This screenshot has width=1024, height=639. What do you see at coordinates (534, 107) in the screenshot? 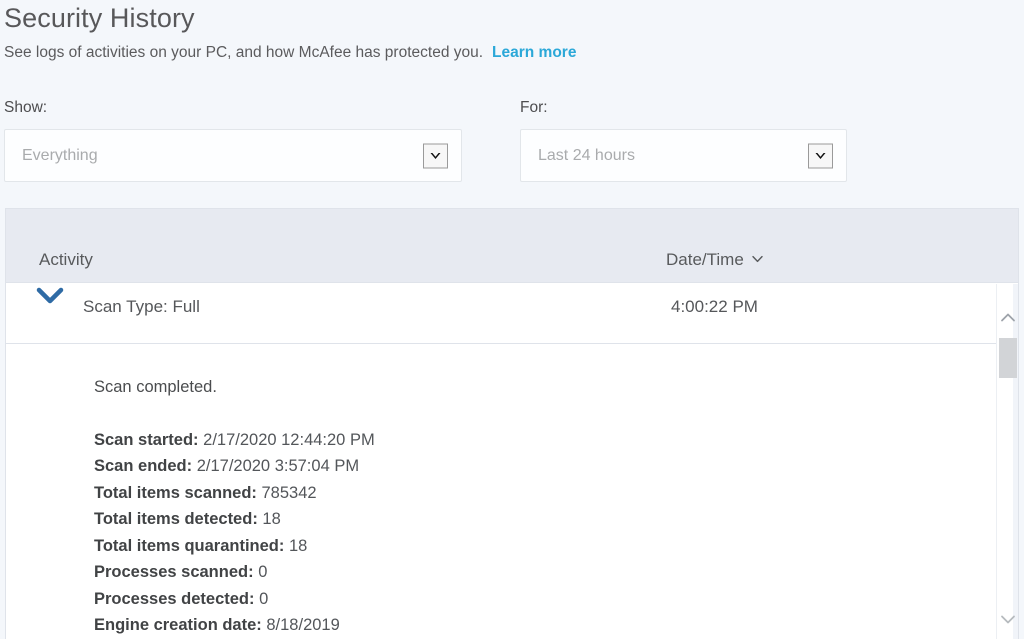
I see `for-label: For:` at bounding box center [534, 107].